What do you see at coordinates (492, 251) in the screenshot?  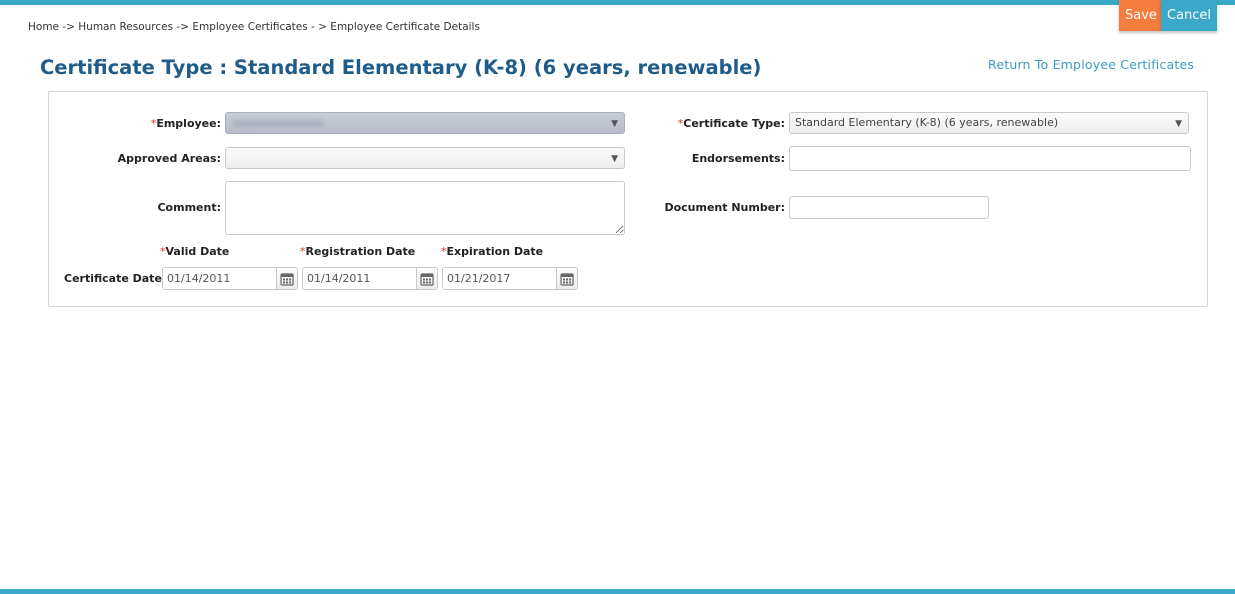 I see `expiration-date-label: *Expiration Date` at bounding box center [492, 251].